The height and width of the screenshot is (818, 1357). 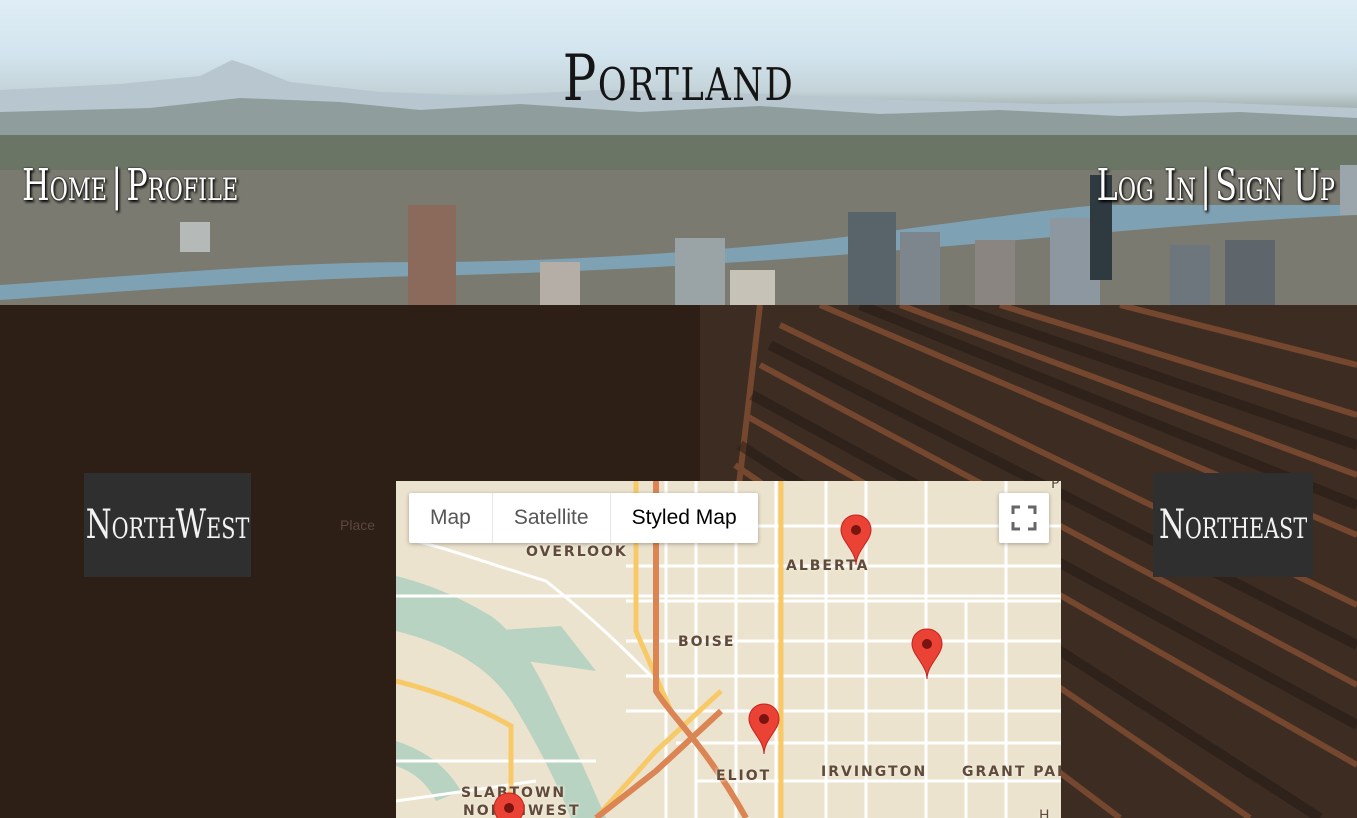 What do you see at coordinates (358, 525) in the screenshot?
I see `ghost-text: Place` at bounding box center [358, 525].